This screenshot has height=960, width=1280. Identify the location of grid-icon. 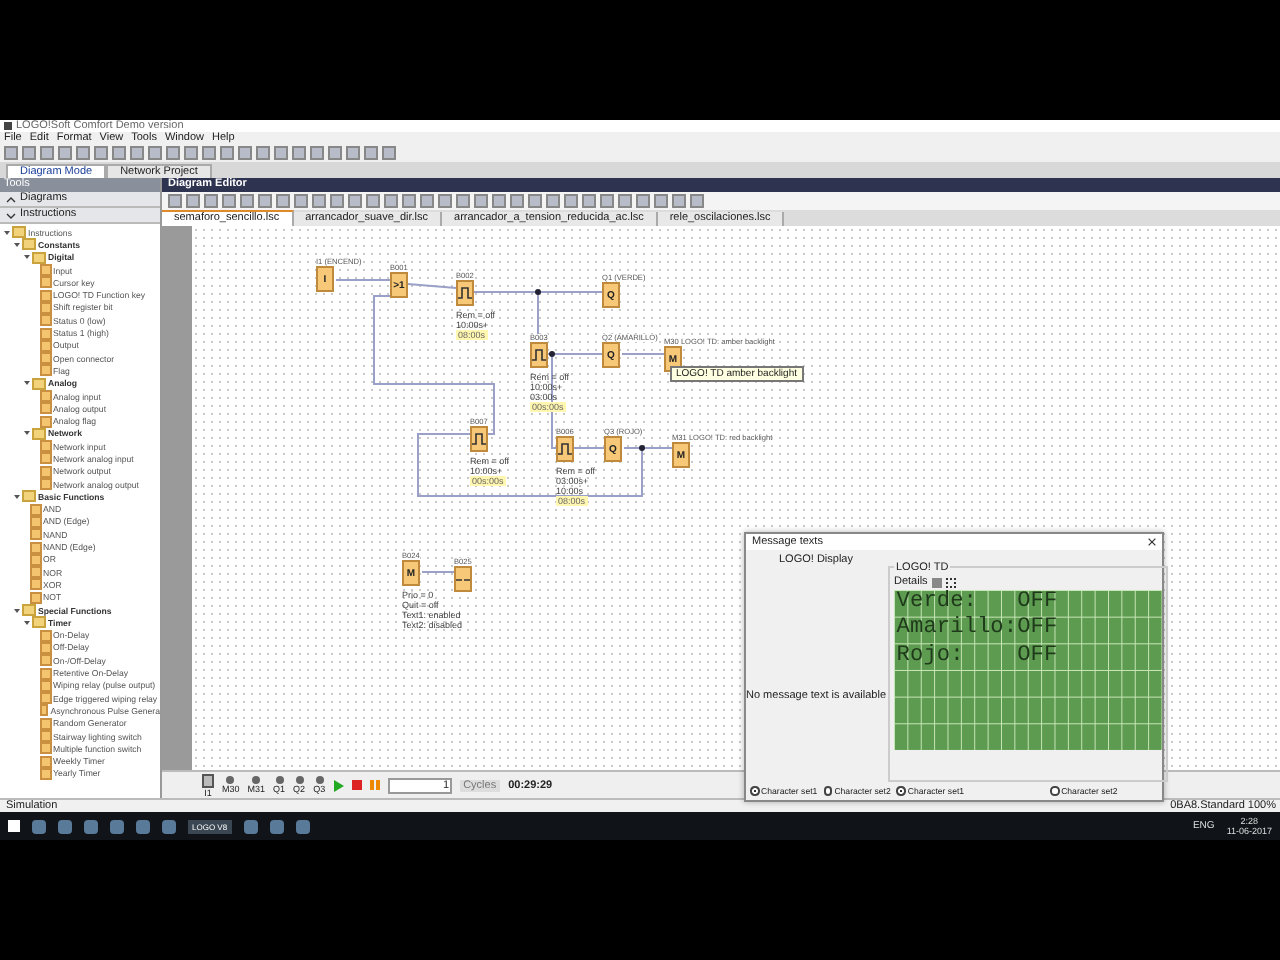
(950, 582).